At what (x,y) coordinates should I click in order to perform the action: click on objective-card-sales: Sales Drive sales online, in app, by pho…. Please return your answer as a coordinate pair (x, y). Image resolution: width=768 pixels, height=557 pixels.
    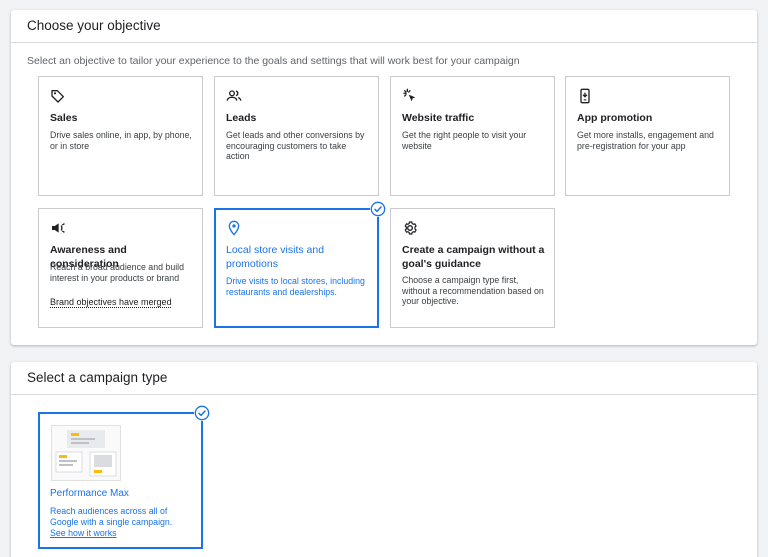
    Looking at the image, I should click on (120, 136).